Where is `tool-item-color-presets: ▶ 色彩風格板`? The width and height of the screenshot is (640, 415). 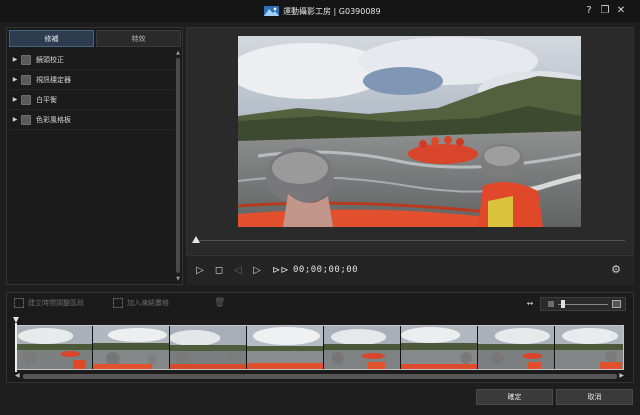 tool-item-color-presets: ▶ 色彩風格板 is located at coordinates (92, 120).